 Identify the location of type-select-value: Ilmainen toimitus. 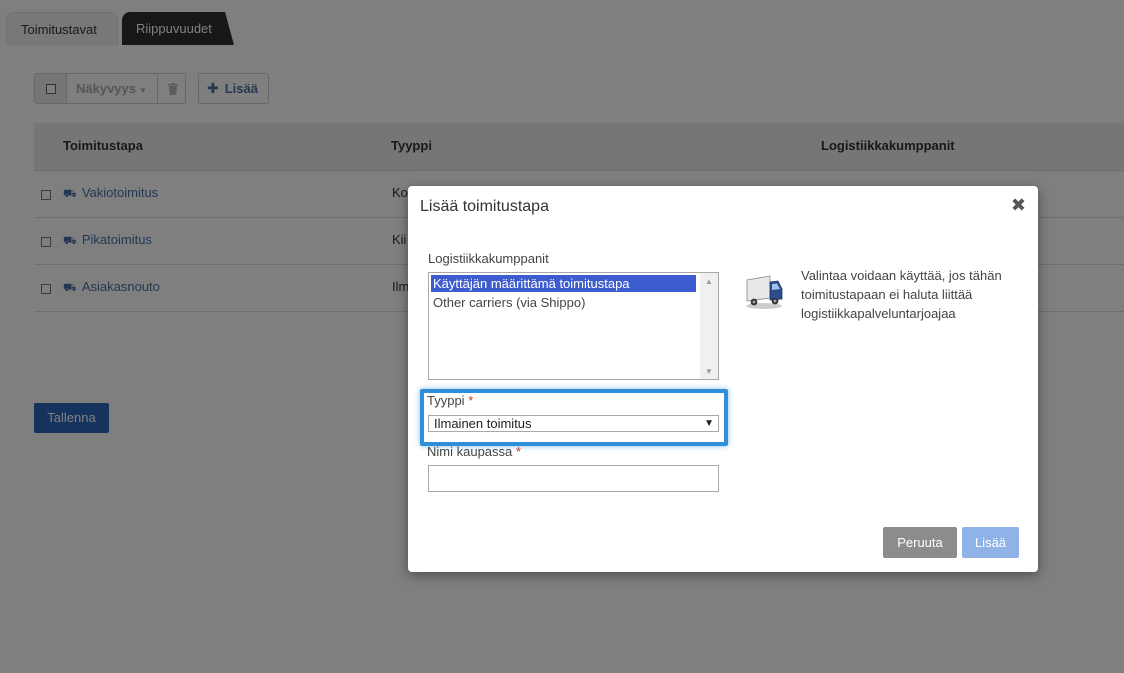
(483, 423).